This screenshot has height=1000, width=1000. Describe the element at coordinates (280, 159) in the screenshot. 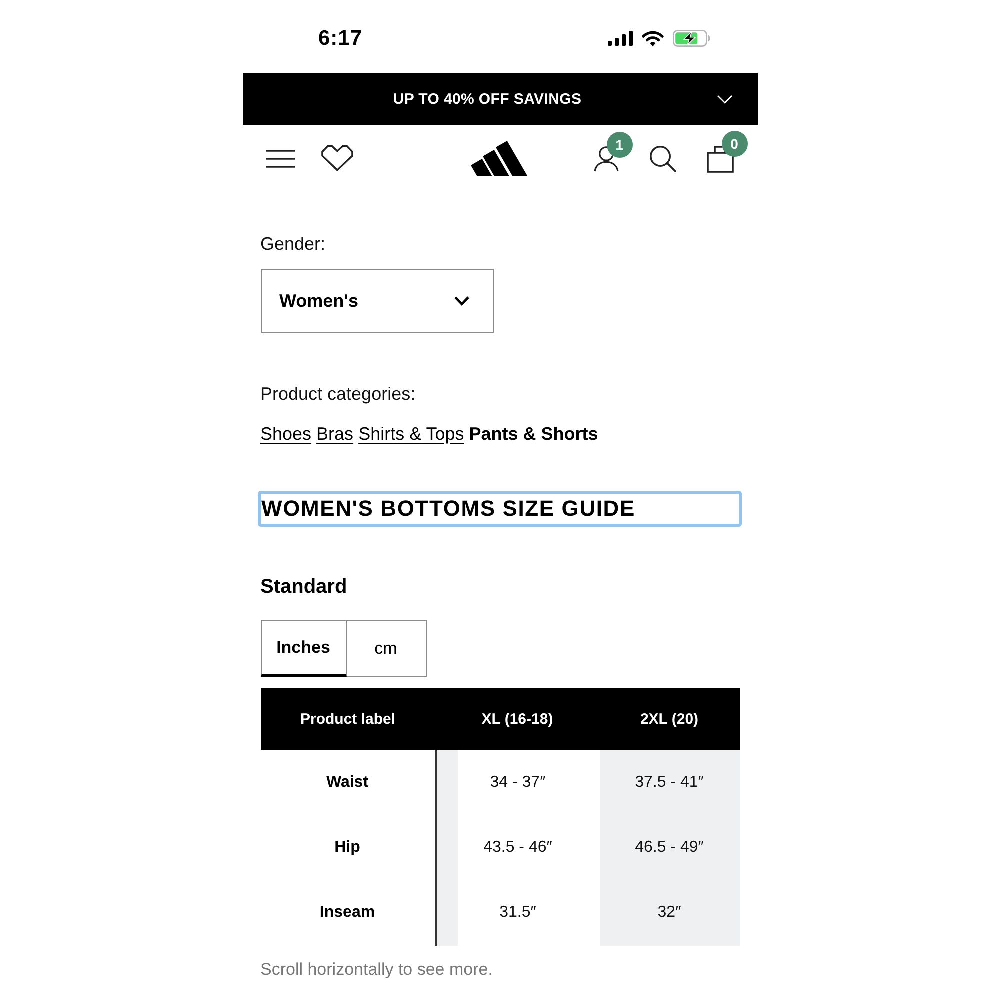

I see `menu-icon` at that location.